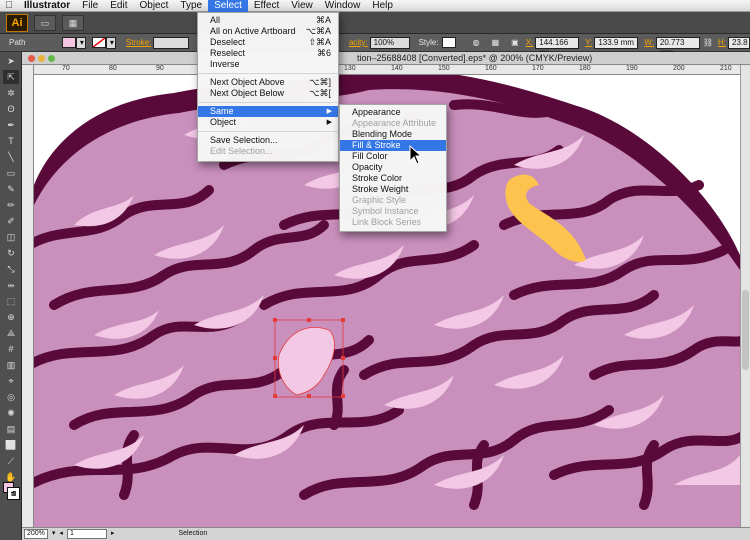  I want to click on x-field: 144.166 mr, so click(557, 46).